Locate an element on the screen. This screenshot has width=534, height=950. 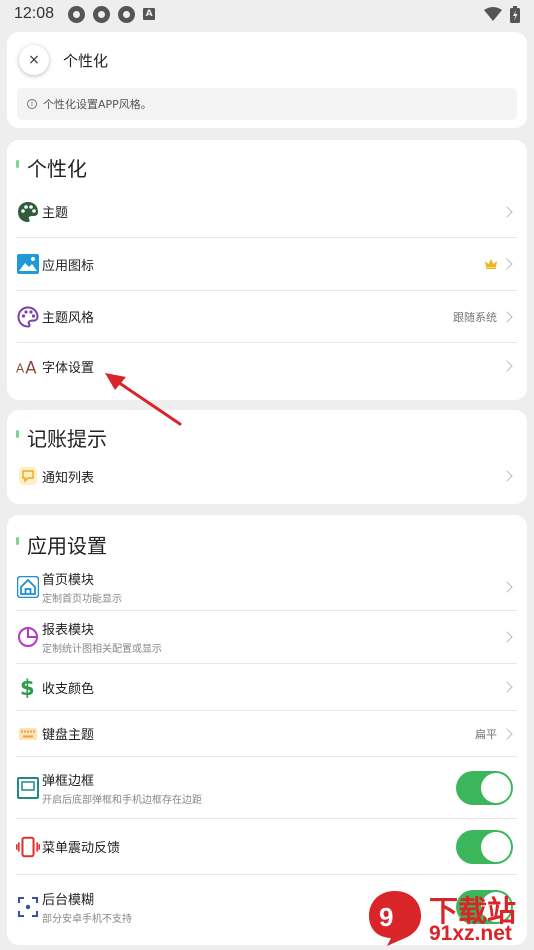
settings-item-subtitle: 部分安卓手机不支持 is located at coordinates (87, 919).